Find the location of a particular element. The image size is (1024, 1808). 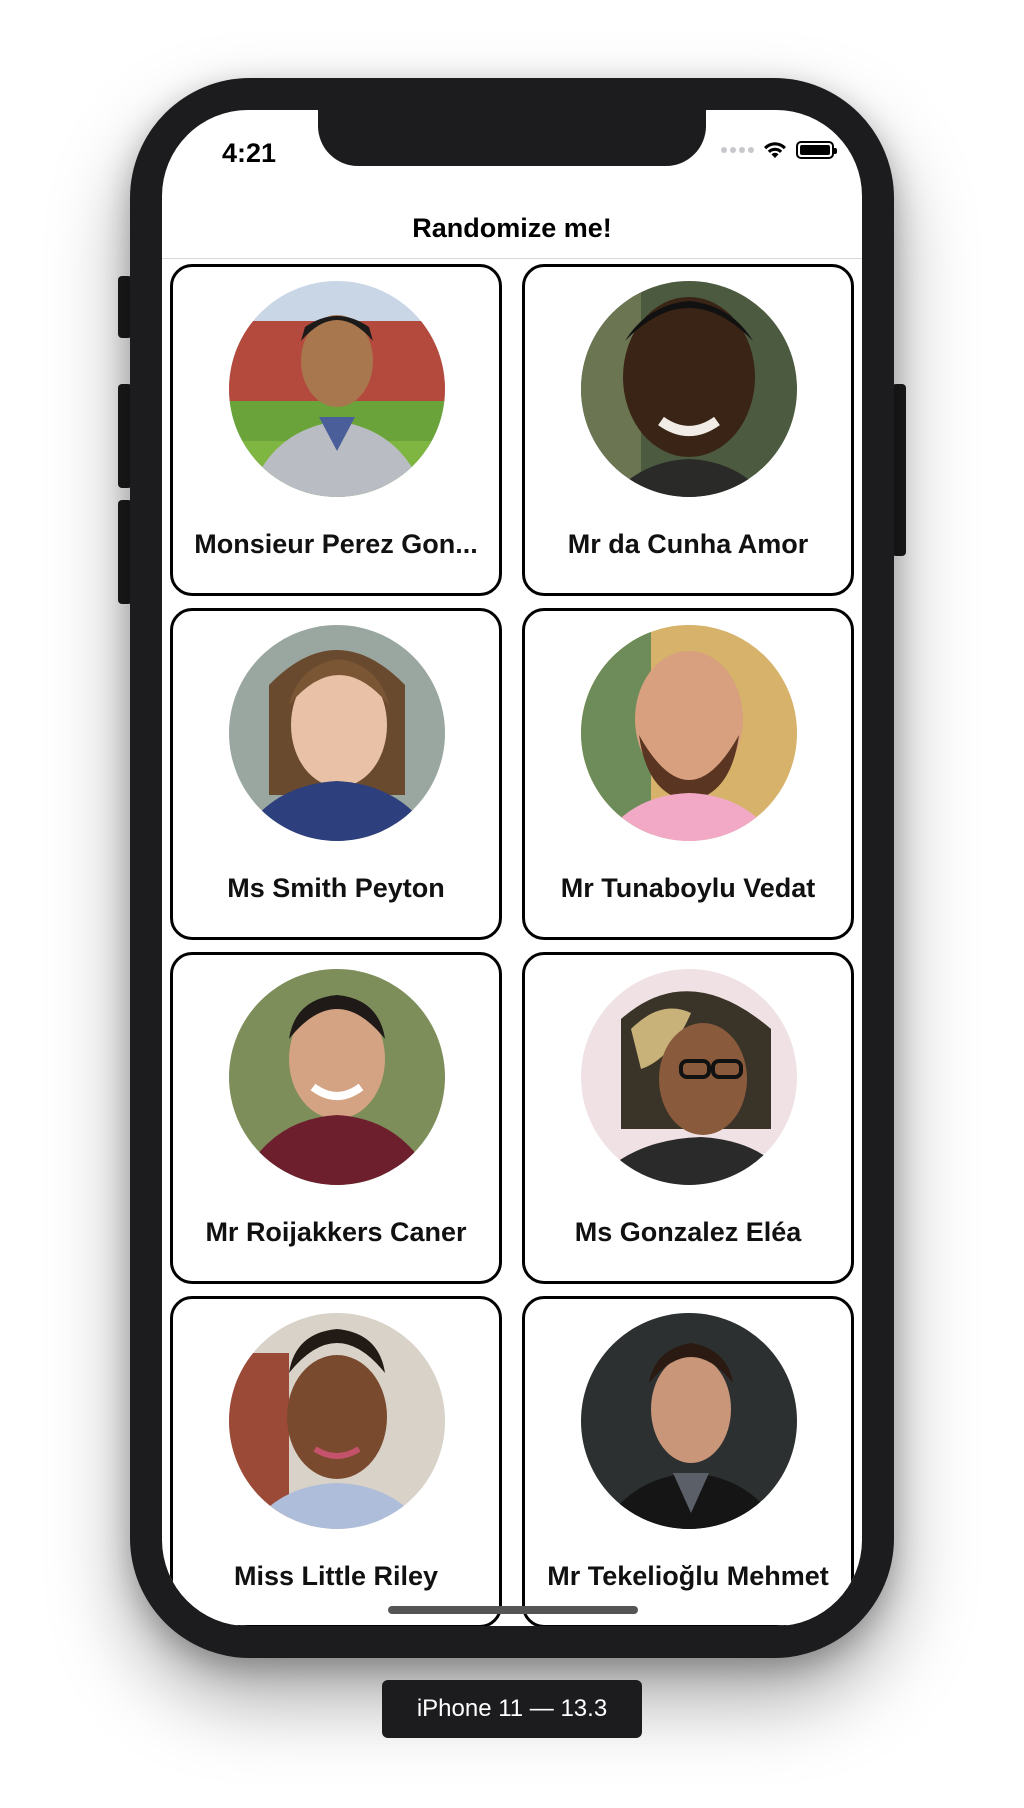

status-time: 4:21 is located at coordinates (249, 153).